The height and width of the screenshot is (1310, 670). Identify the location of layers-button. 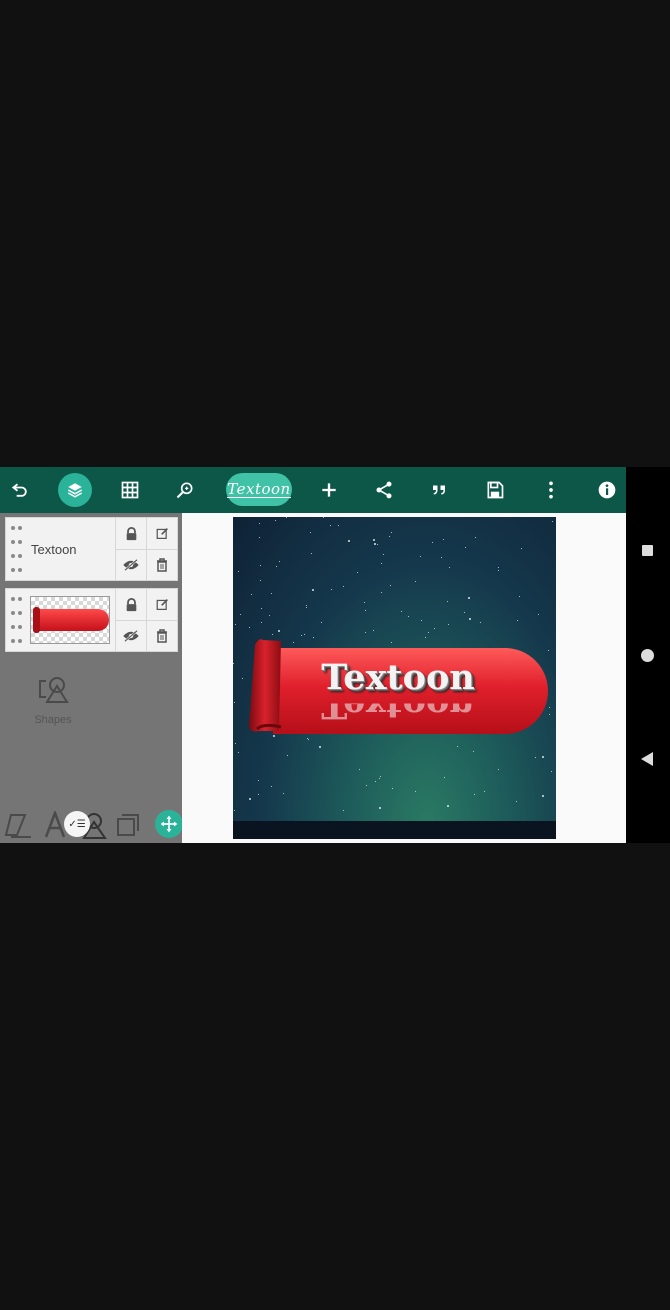
(75, 490).